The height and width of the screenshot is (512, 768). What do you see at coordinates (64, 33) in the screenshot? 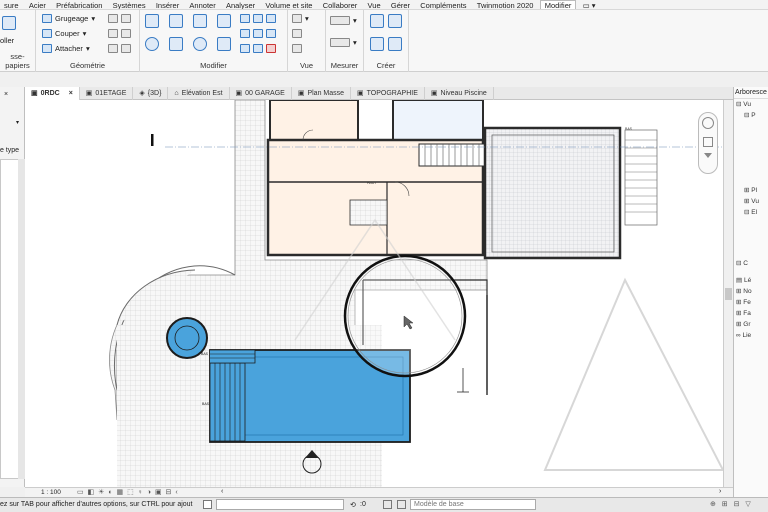
I see `couper-button: Couper ▾` at bounding box center [64, 33].